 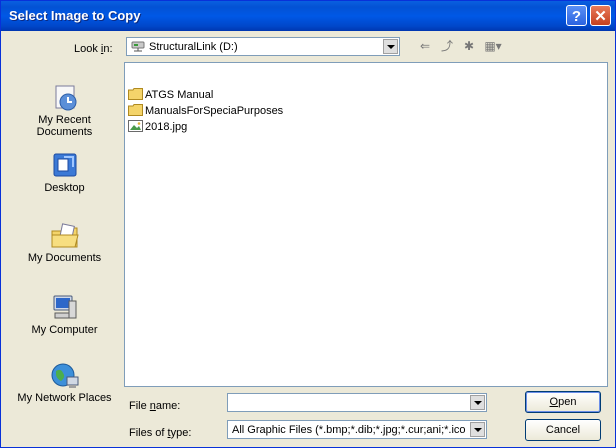 I want to click on up-folder-button: ⤴, so click(x=447, y=46).